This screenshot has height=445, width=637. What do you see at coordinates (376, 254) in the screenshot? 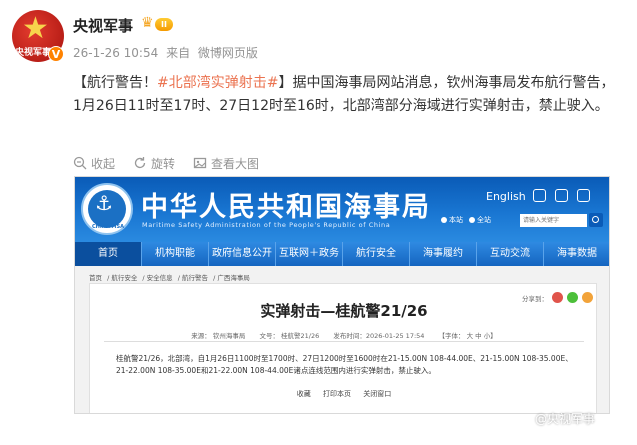
I see `nav-nav-safety: 航行安全` at bounding box center [376, 254].